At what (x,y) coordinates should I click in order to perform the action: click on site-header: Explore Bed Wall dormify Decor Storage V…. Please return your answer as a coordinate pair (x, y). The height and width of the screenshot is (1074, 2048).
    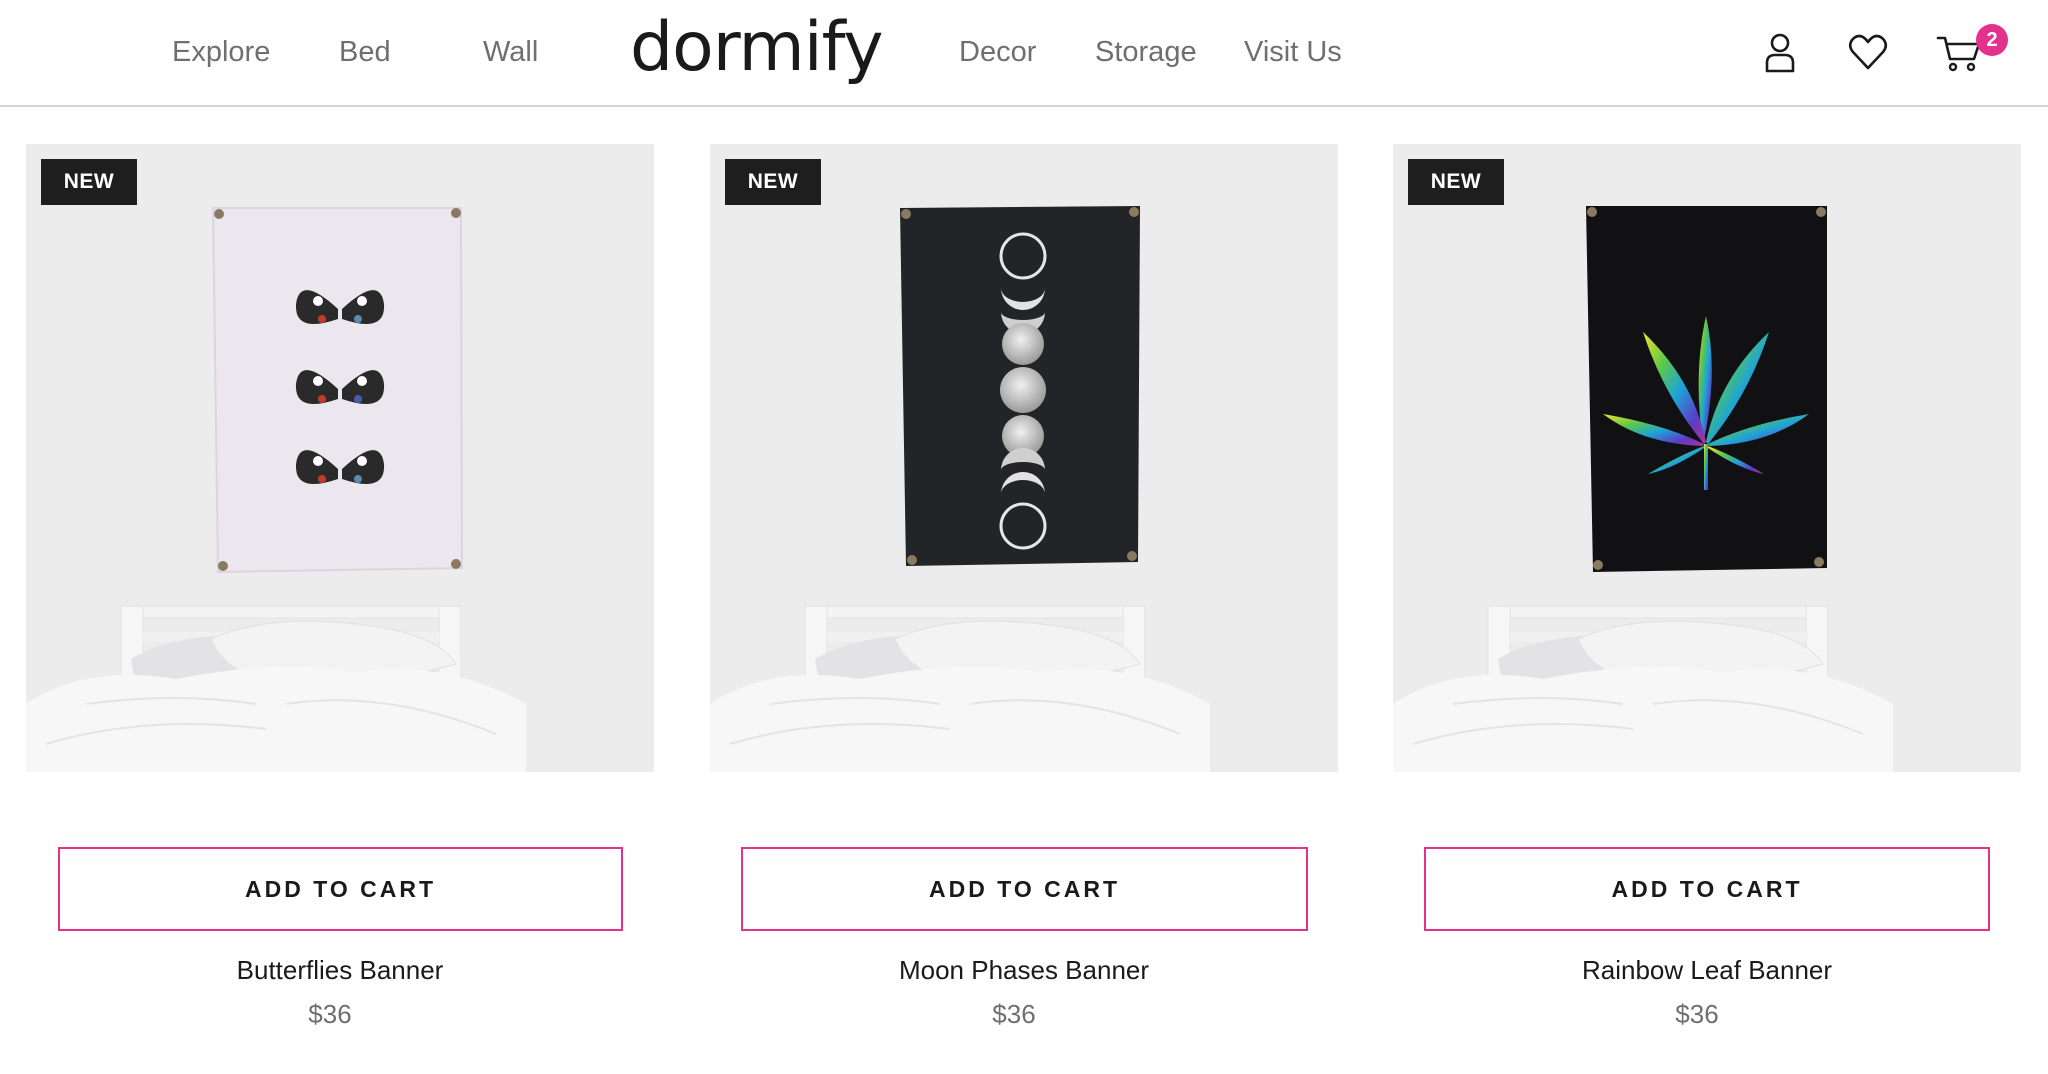
    Looking at the image, I should click on (1024, 53).